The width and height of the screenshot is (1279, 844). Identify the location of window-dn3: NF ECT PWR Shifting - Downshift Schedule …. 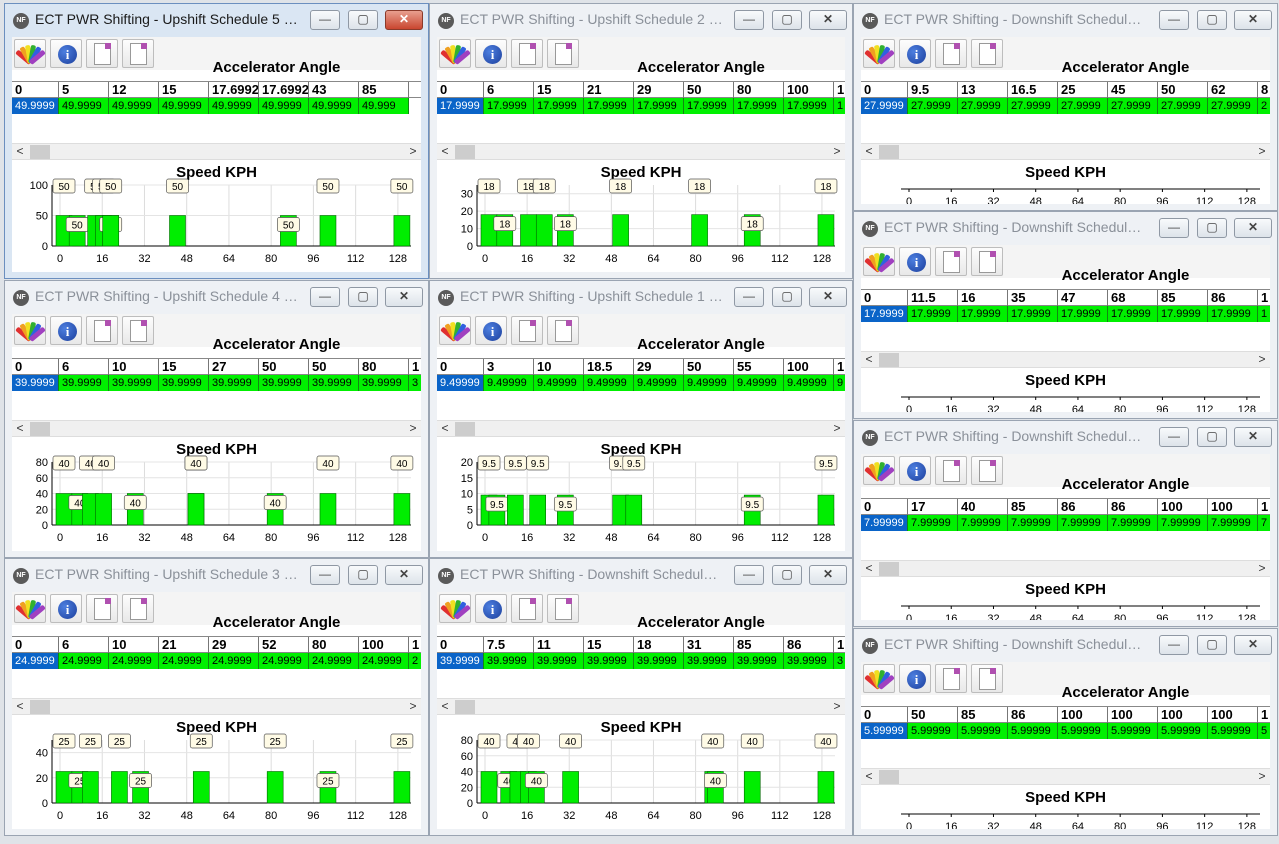
(1065, 315).